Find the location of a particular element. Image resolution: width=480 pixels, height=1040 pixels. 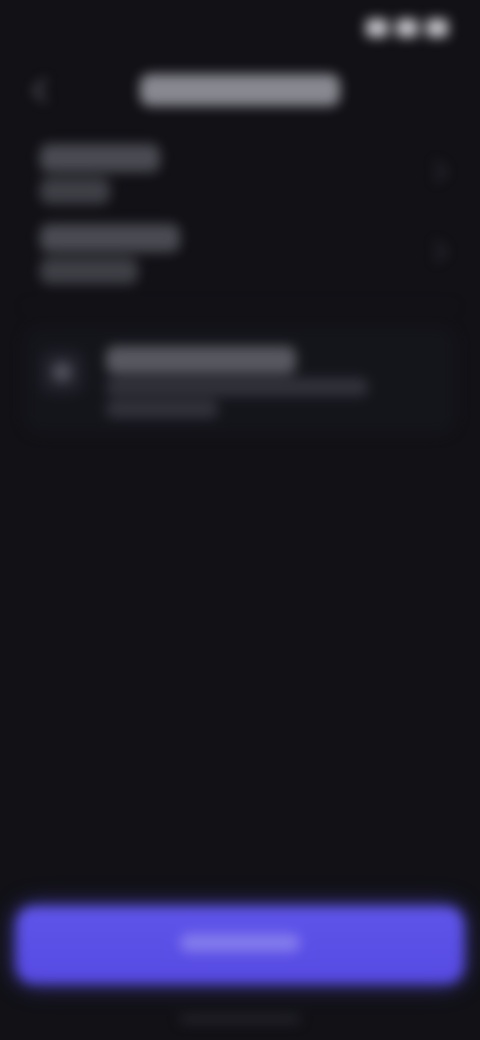

info-icon is located at coordinates (62, 372).